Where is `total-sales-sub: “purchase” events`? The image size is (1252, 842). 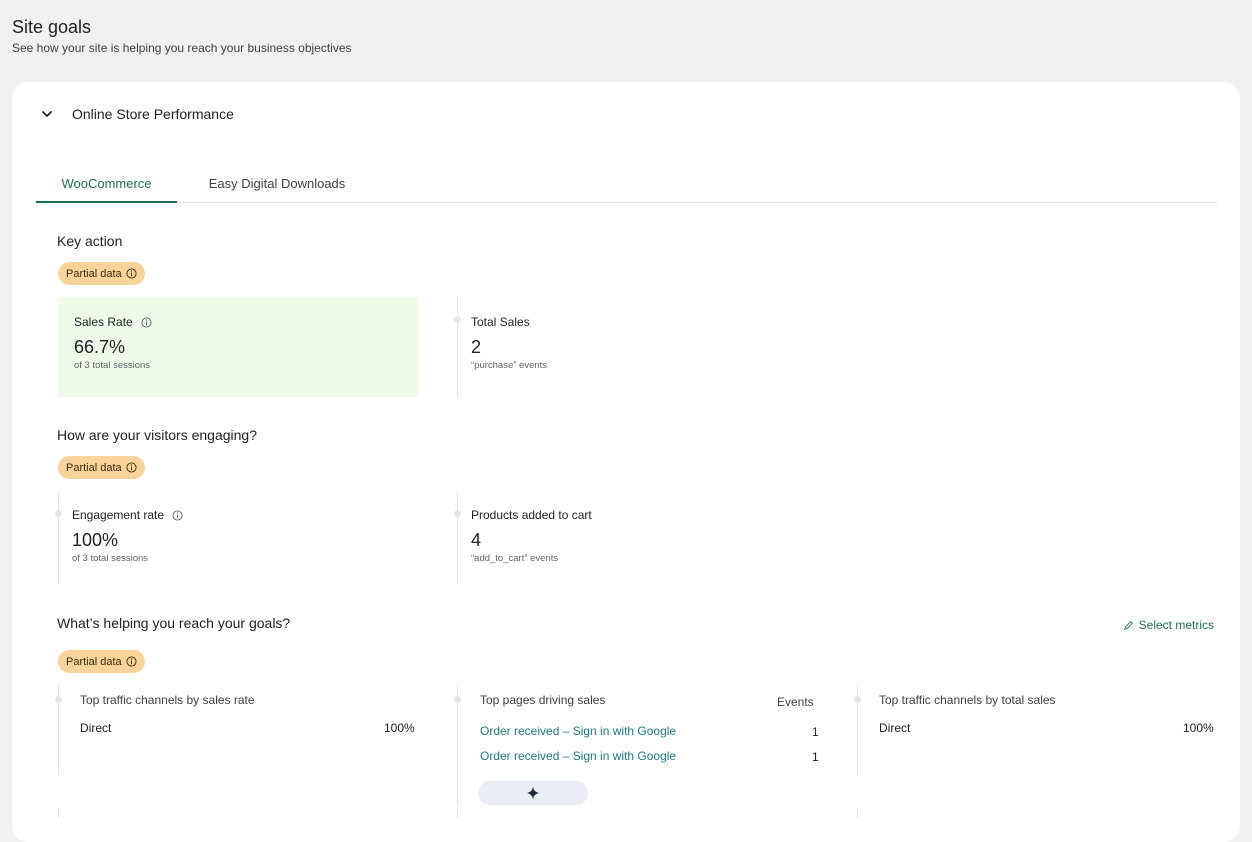 total-sales-sub: “purchase” events is located at coordinates (509, 365).